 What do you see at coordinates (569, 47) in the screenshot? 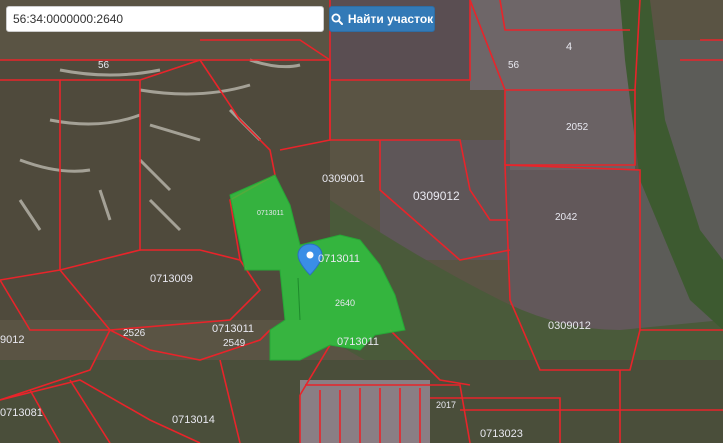
I see `parcel-label: 4` at bounding box center [569, 47].